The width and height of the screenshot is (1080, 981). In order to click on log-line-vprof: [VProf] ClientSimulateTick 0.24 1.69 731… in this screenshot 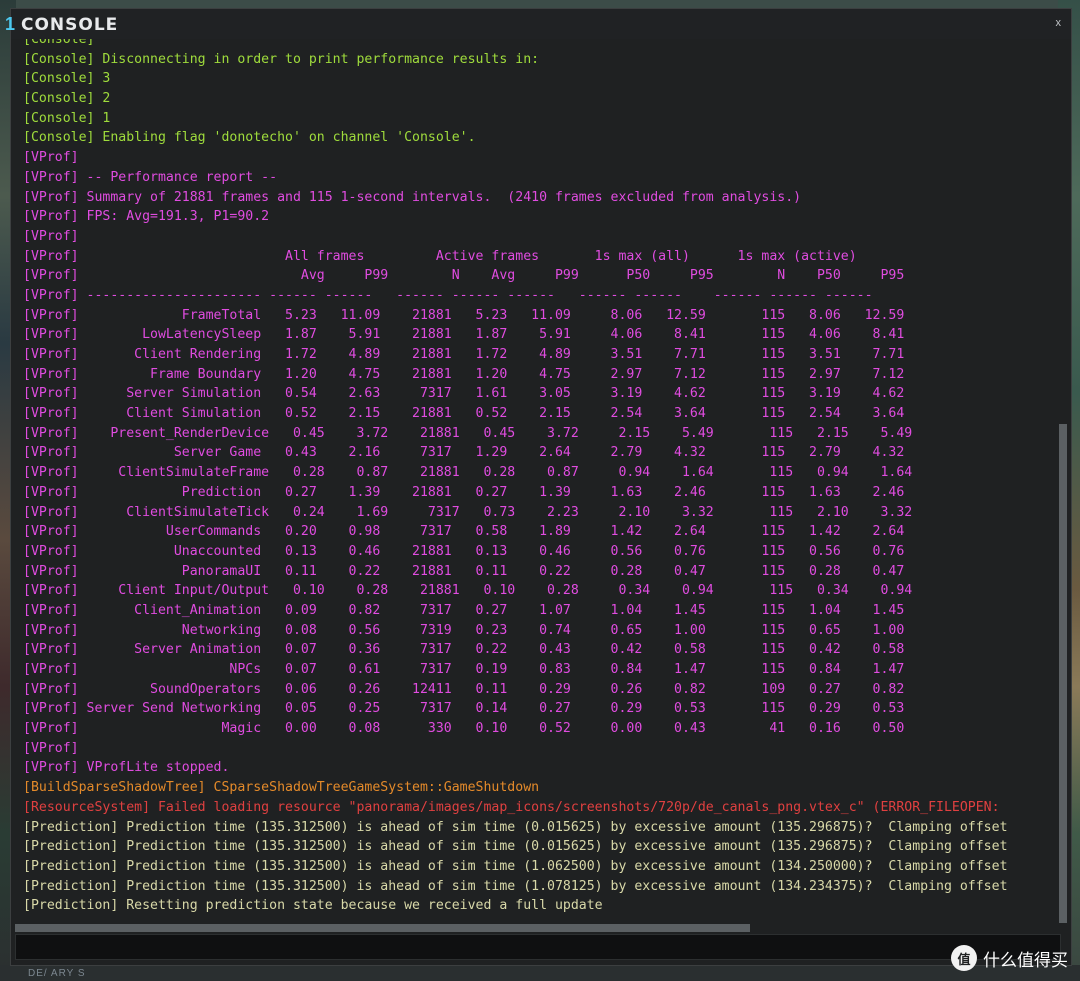, I will do `click(468, 512)`.